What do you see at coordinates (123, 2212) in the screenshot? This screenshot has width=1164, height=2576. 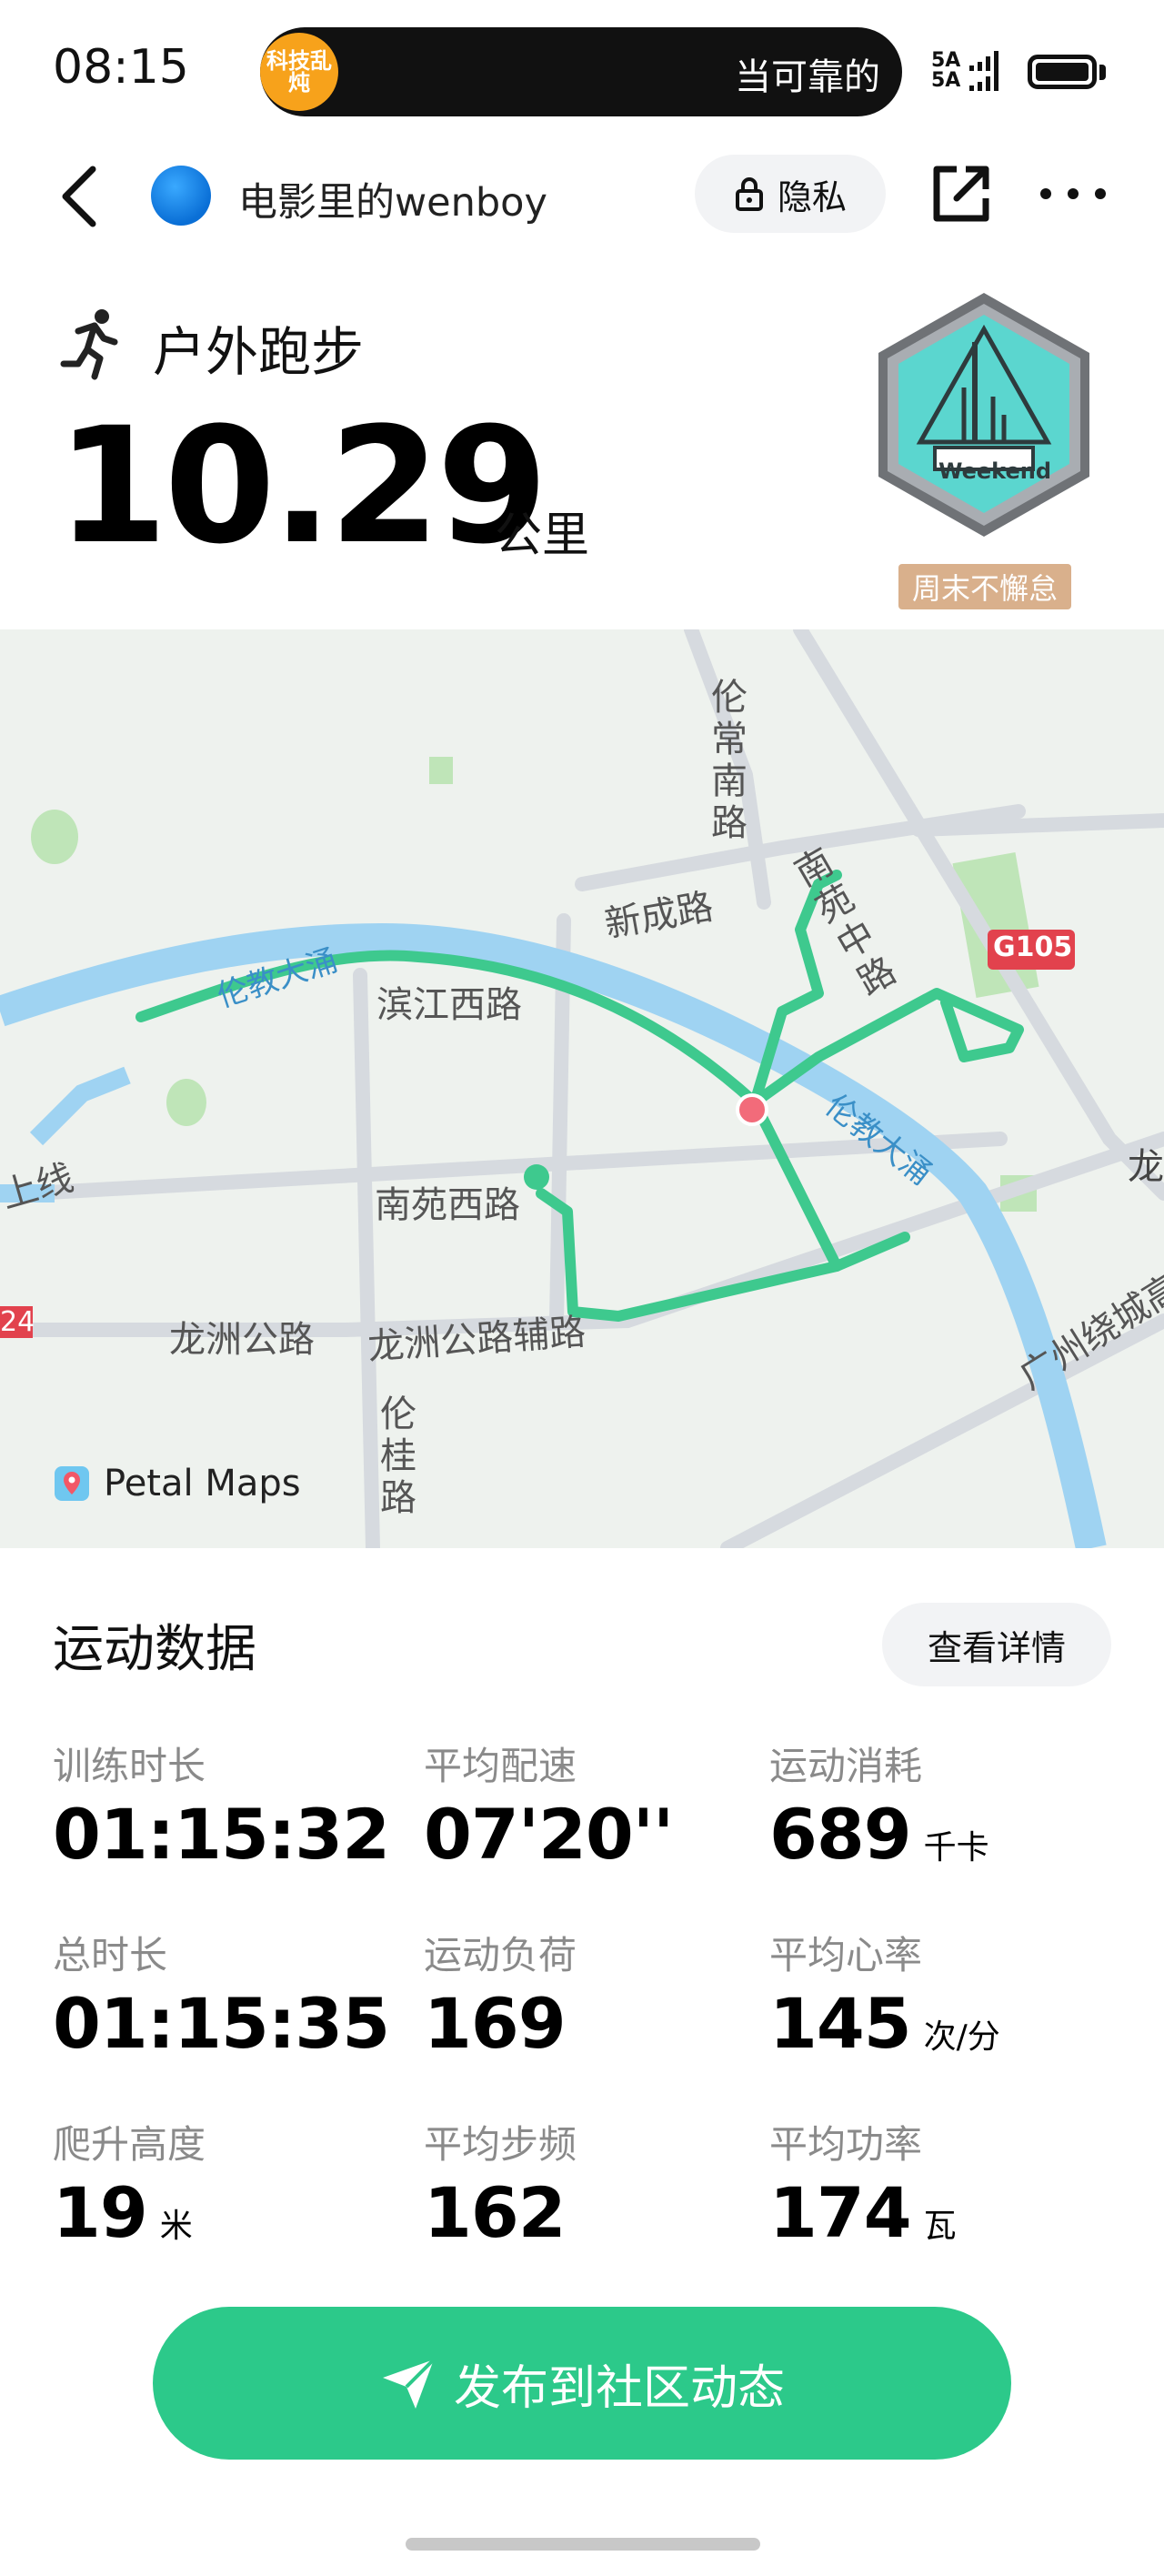 I see `stat-value: 19 米` at bounding box center [123, 2212].